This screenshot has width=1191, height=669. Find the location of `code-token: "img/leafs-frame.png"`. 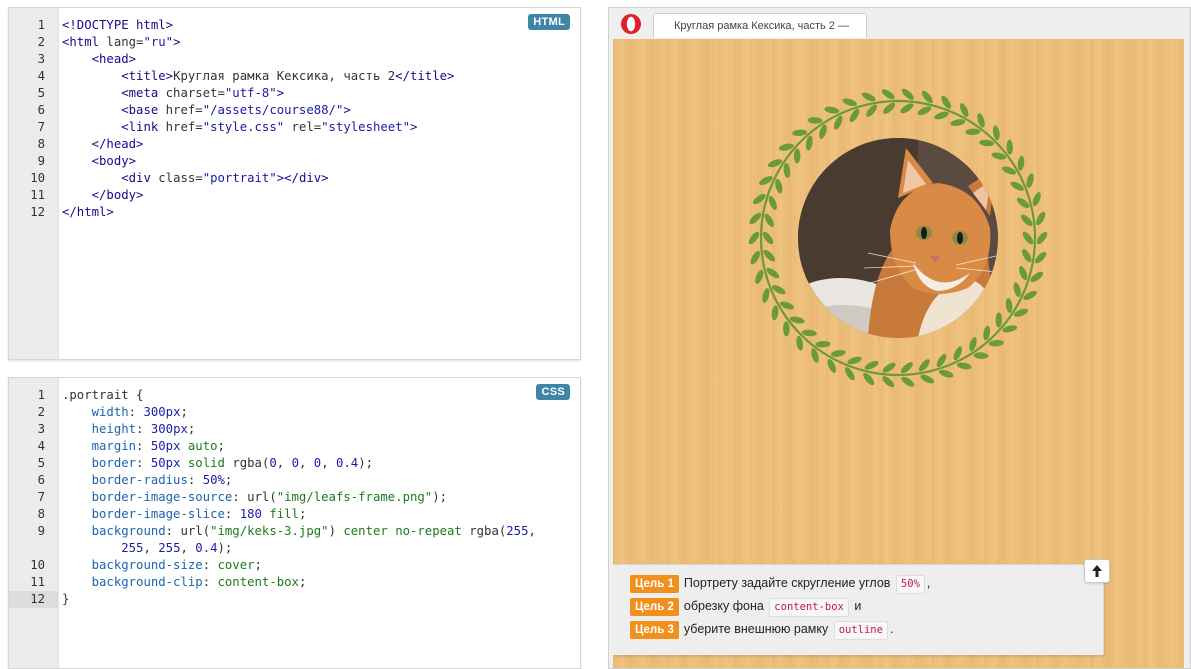

code-token: "img/leafs-frame.png" is located at coordinates (354, 497).